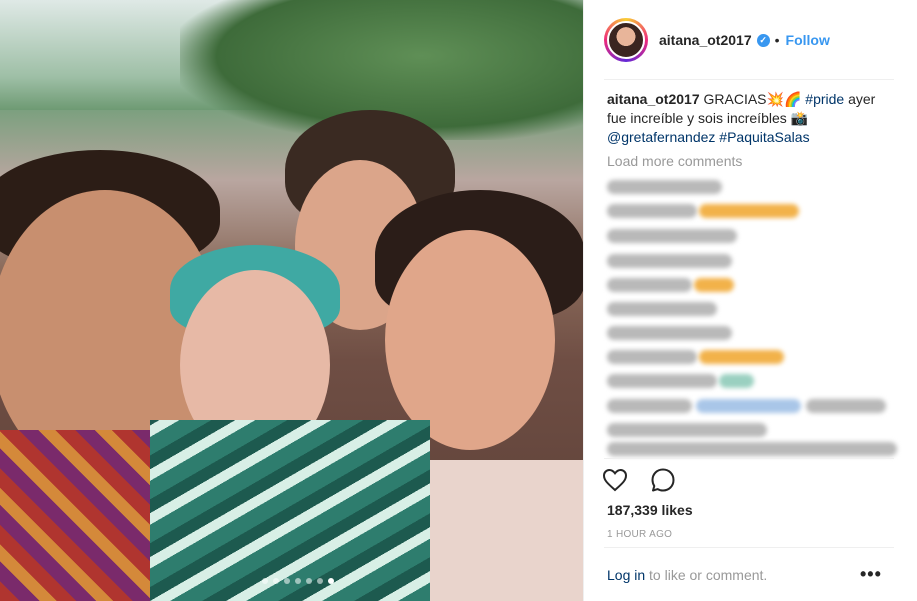 The width and height of the screenshot is (917, 601). I want to click on hashtag-pride: #pride, so click(824, 99).